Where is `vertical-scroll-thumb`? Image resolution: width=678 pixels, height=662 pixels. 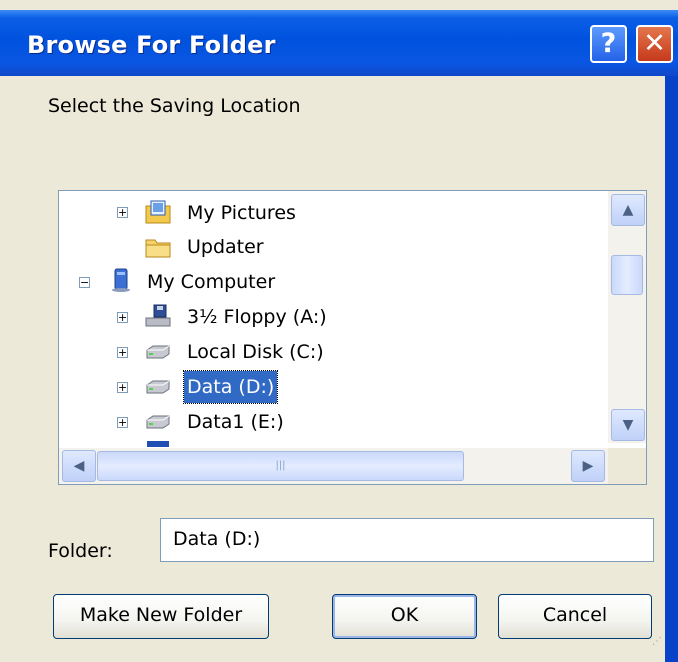
vertical-scroll-thumb is located at coordinates (627, 275).